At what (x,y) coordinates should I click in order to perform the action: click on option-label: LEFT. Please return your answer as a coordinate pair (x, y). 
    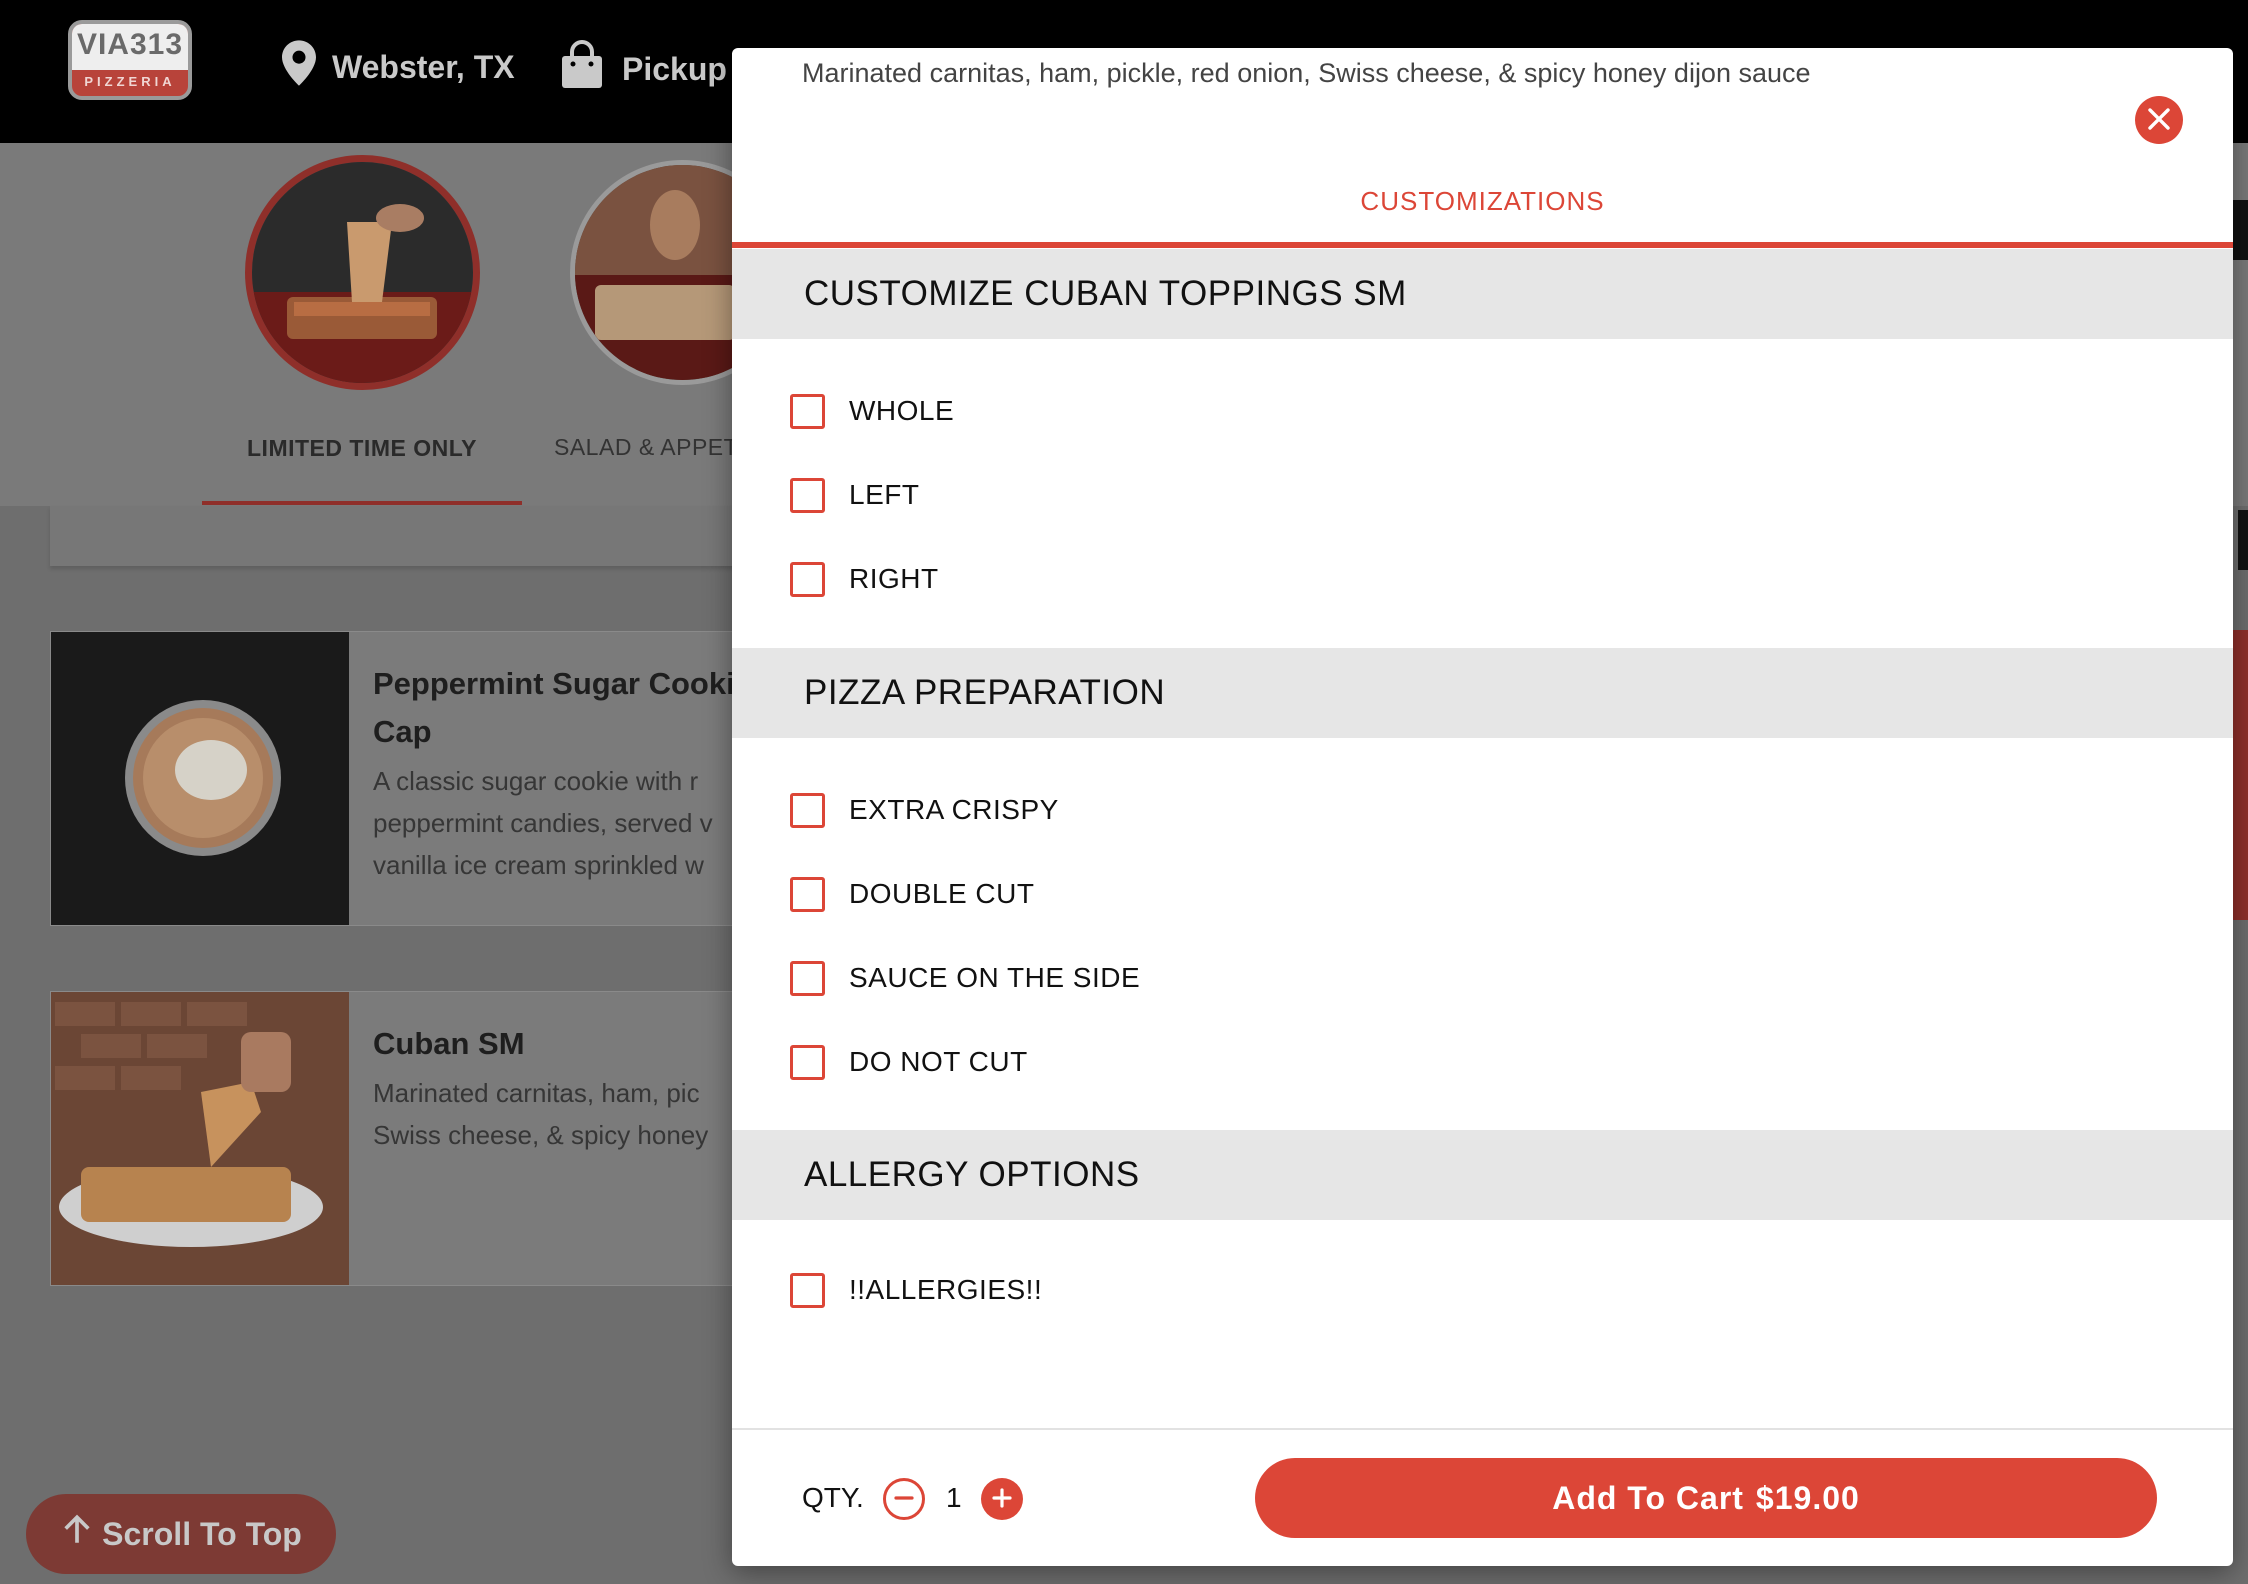
    Looking at the image, I should click on (884, 494).